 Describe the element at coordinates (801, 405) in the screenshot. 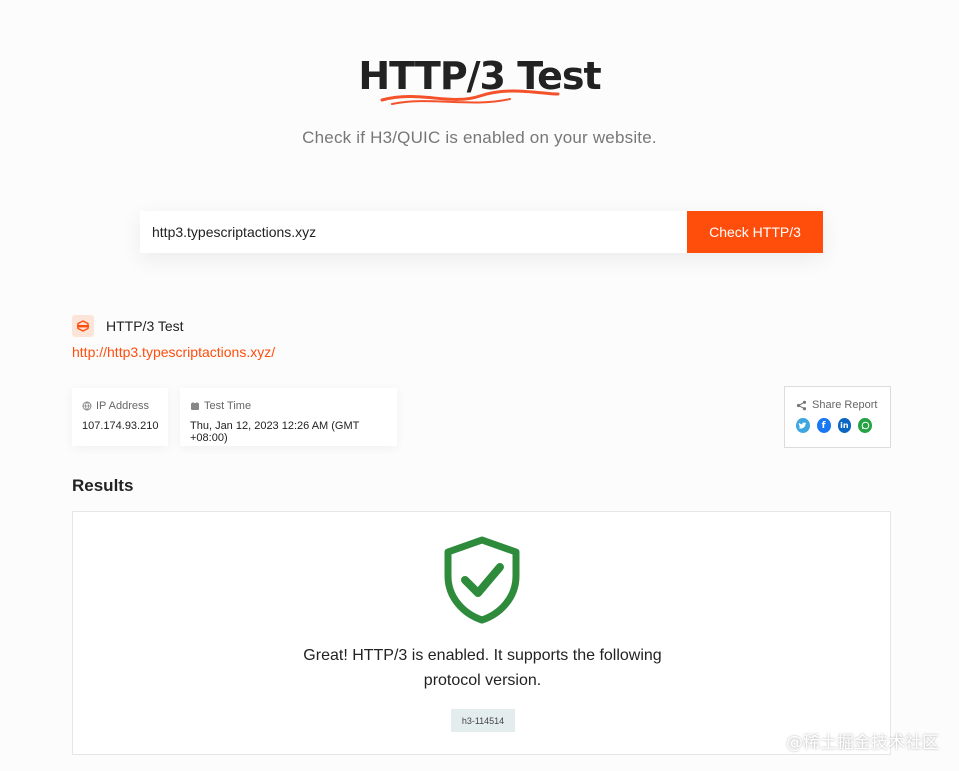

I see `share-icon` at that location.